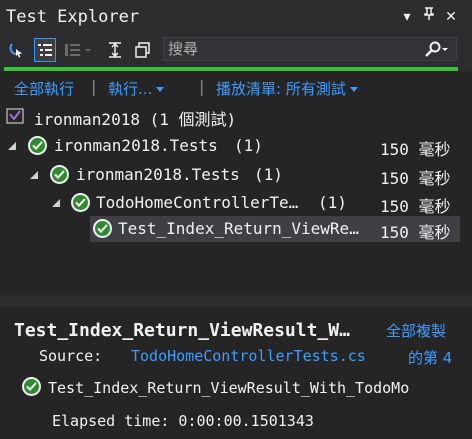  What do you see at coordinates (236, 18) in the screenshot?
I see `title-bar: Test Explorer ▾ ✕` at bounding box center [236, 18].